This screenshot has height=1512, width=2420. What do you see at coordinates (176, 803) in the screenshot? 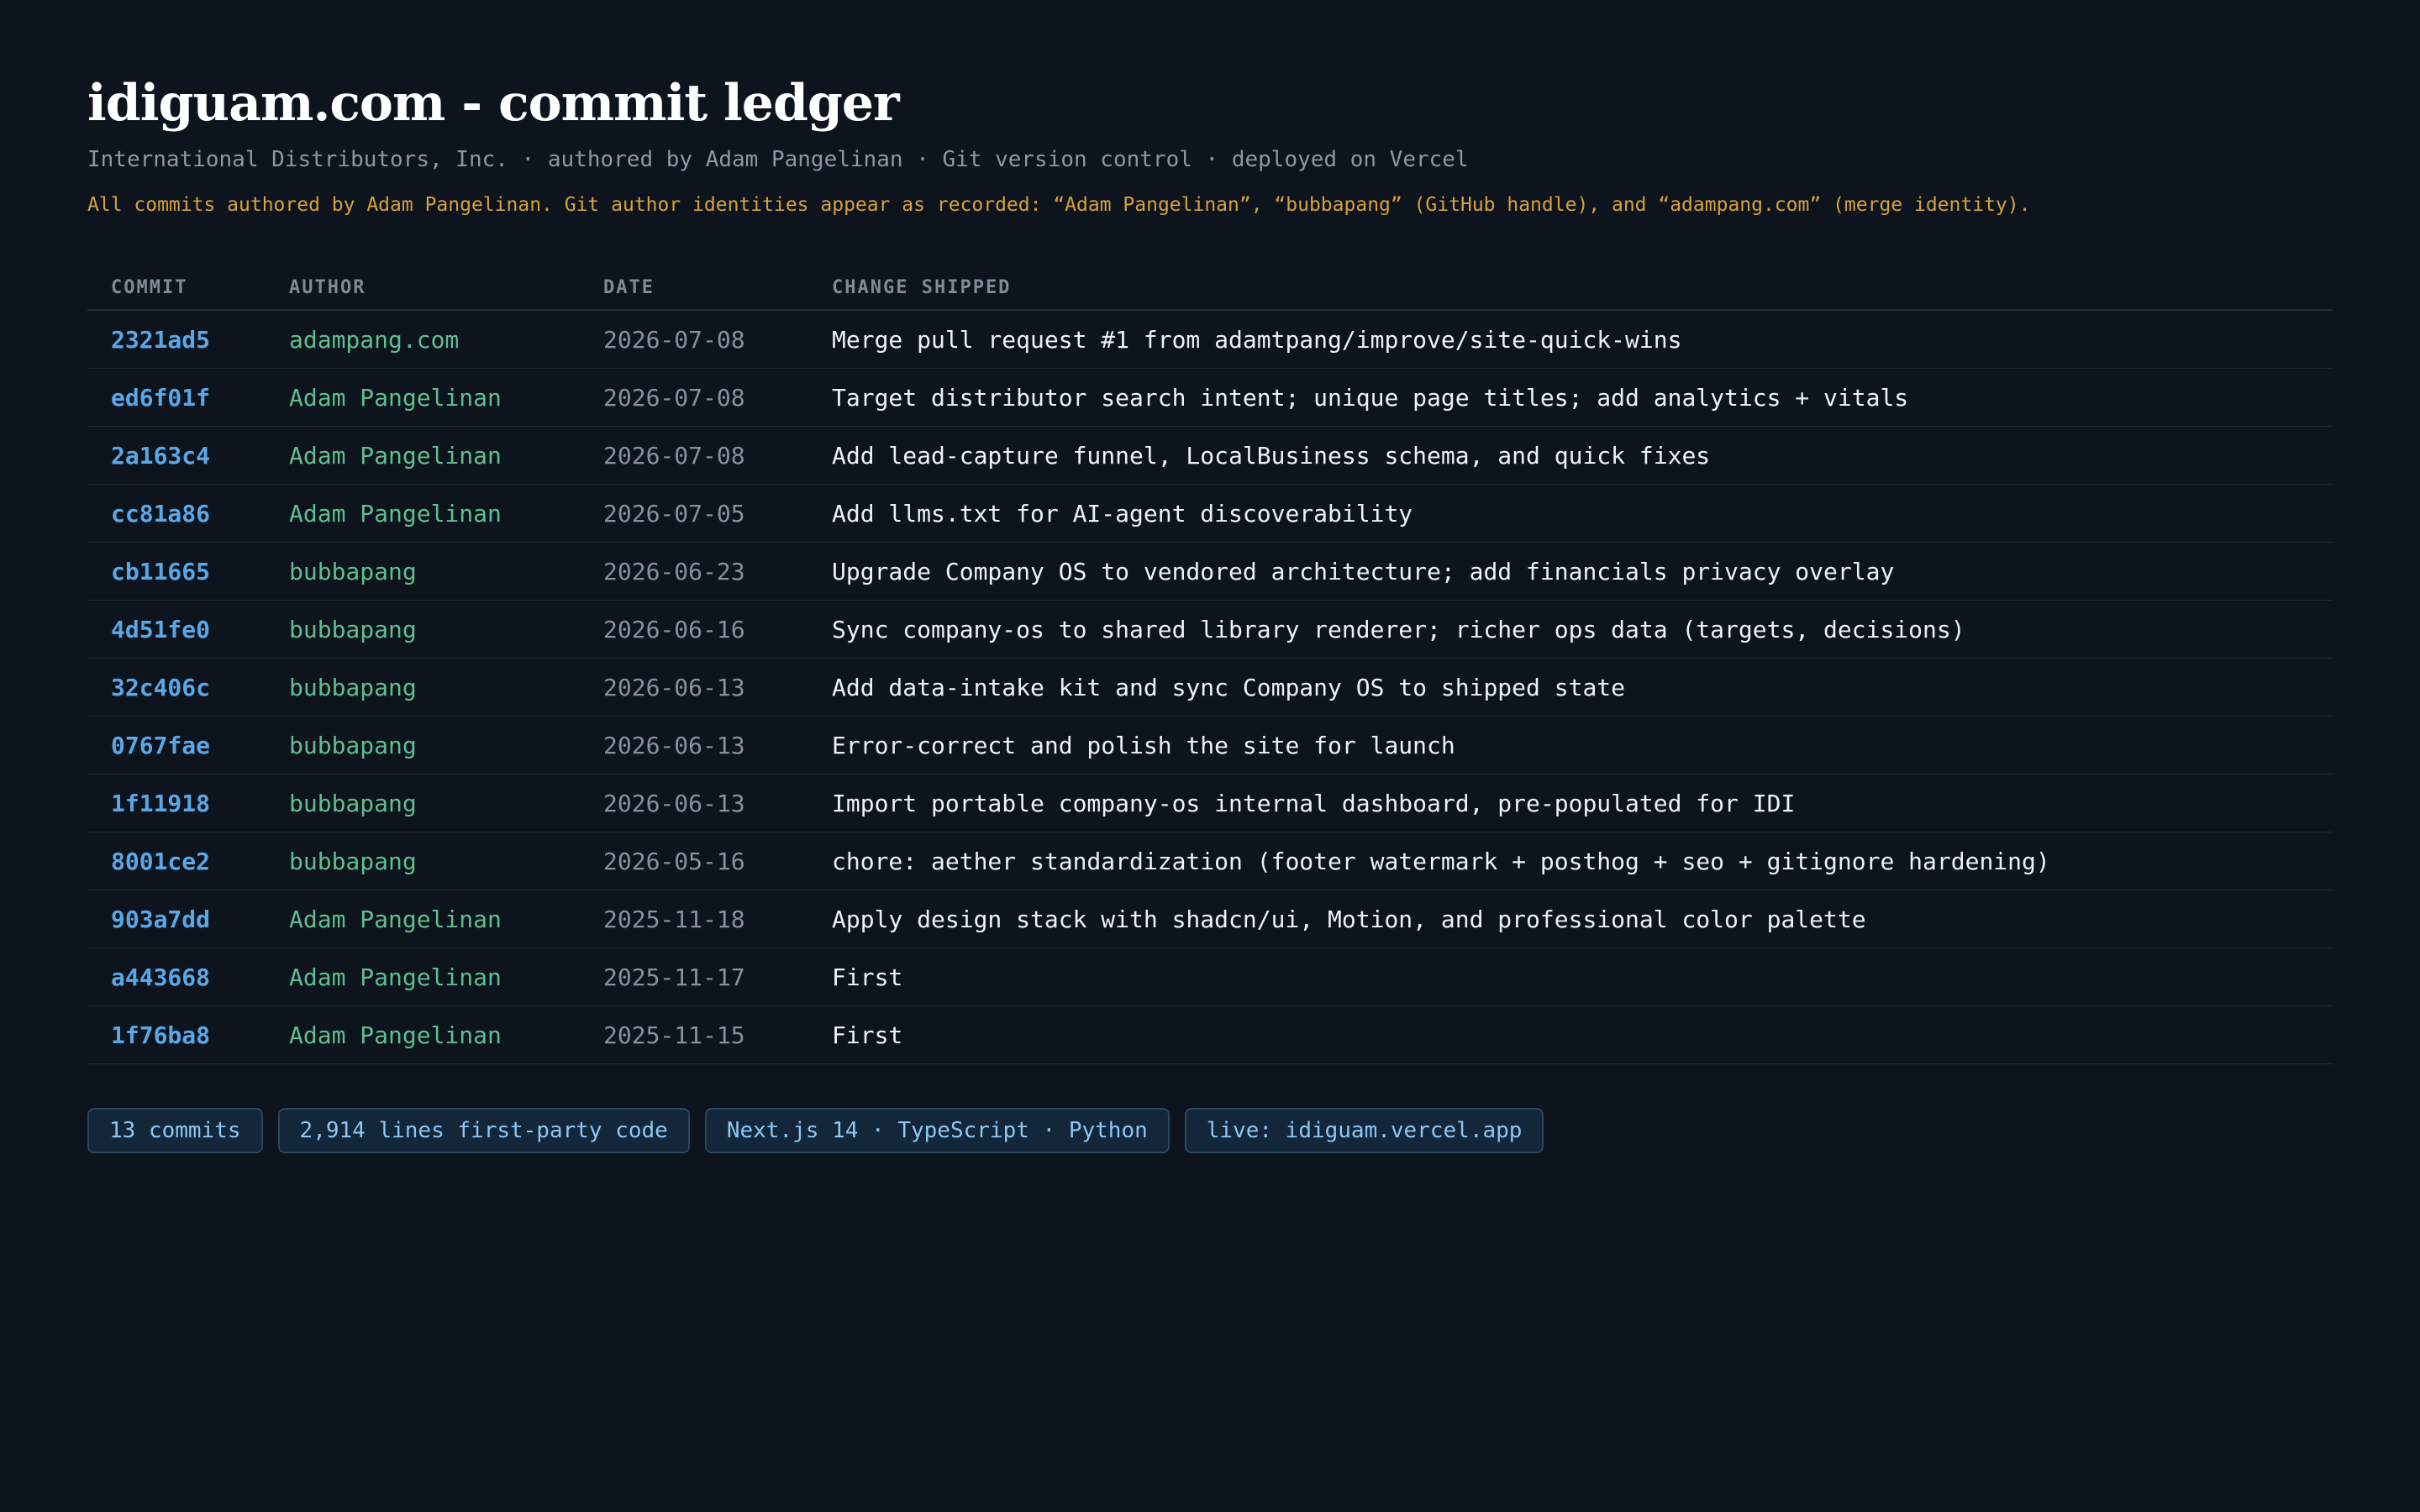
I see `commit-hash-link: 1f11918` at bounding box center [176, 803].